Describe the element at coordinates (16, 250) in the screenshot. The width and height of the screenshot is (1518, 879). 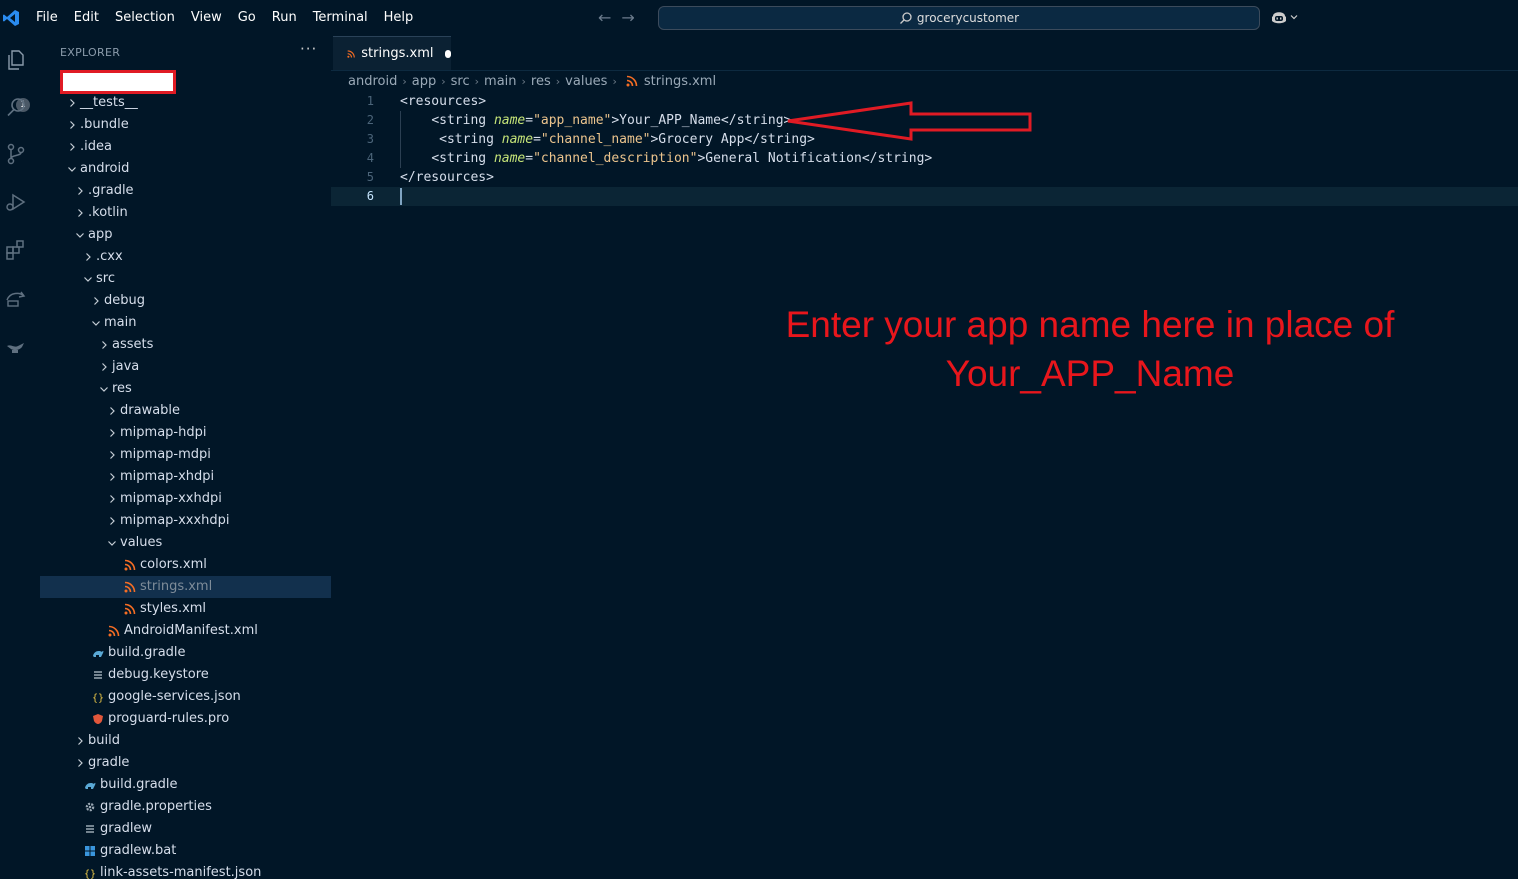
I see `extensions-icon` at that location.